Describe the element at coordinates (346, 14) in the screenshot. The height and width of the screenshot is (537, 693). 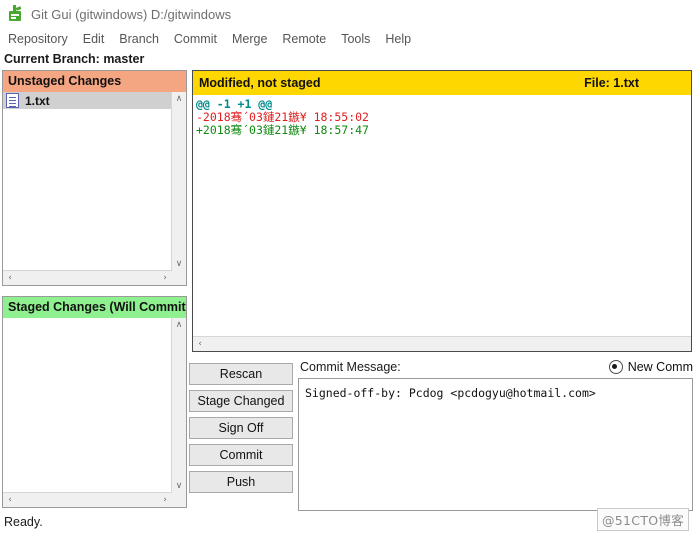
I see `title-bar: Git Gui (gitwindows) D:/gitwindows` at that location.